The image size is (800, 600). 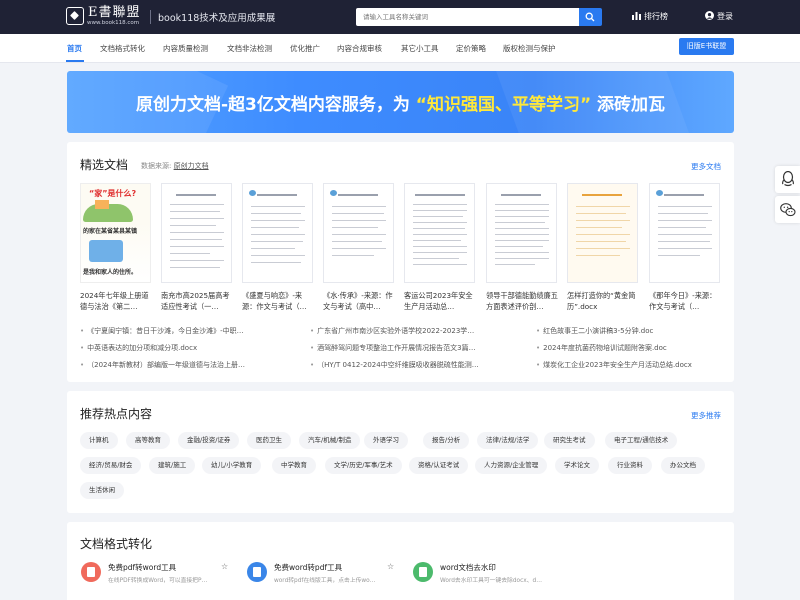 What do you see at coordinates (503, 105) in the screenshot?
I see `banner-highlight: “知识强国、平等学习”` at bounding box center [503, 105].